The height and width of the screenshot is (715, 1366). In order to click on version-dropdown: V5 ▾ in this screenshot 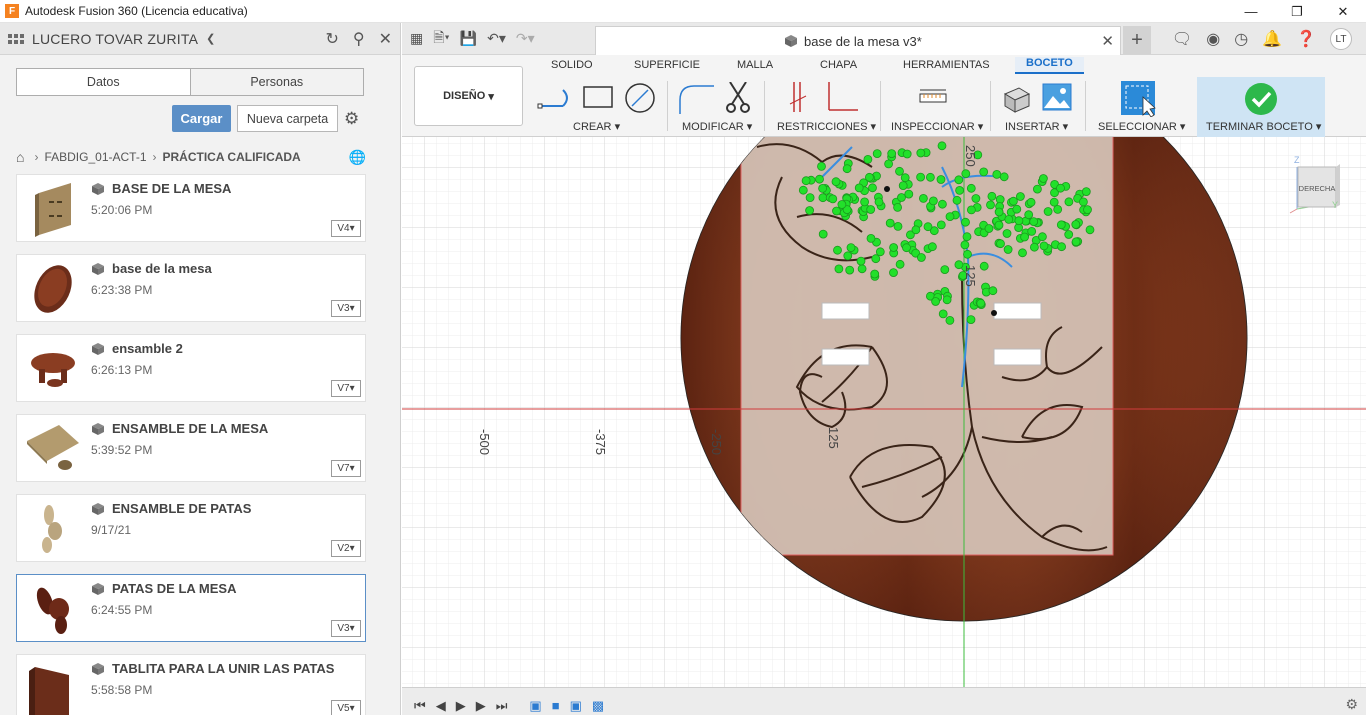, I will do `click(346, 707)`.